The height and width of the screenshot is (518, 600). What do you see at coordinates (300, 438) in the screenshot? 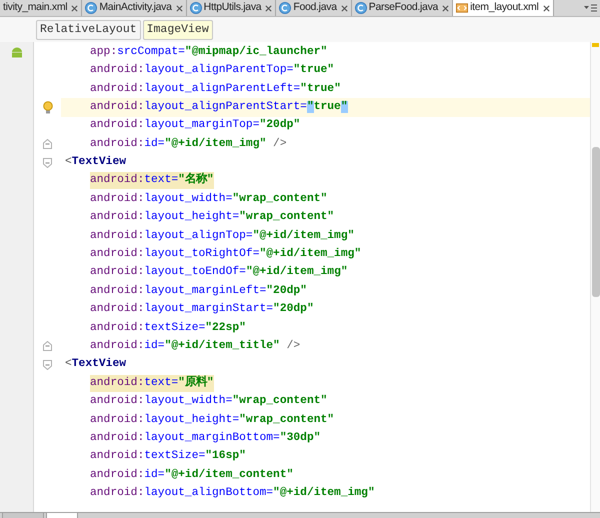
I see `attribute-value: "30dp"` at bounding box center [300, 438].